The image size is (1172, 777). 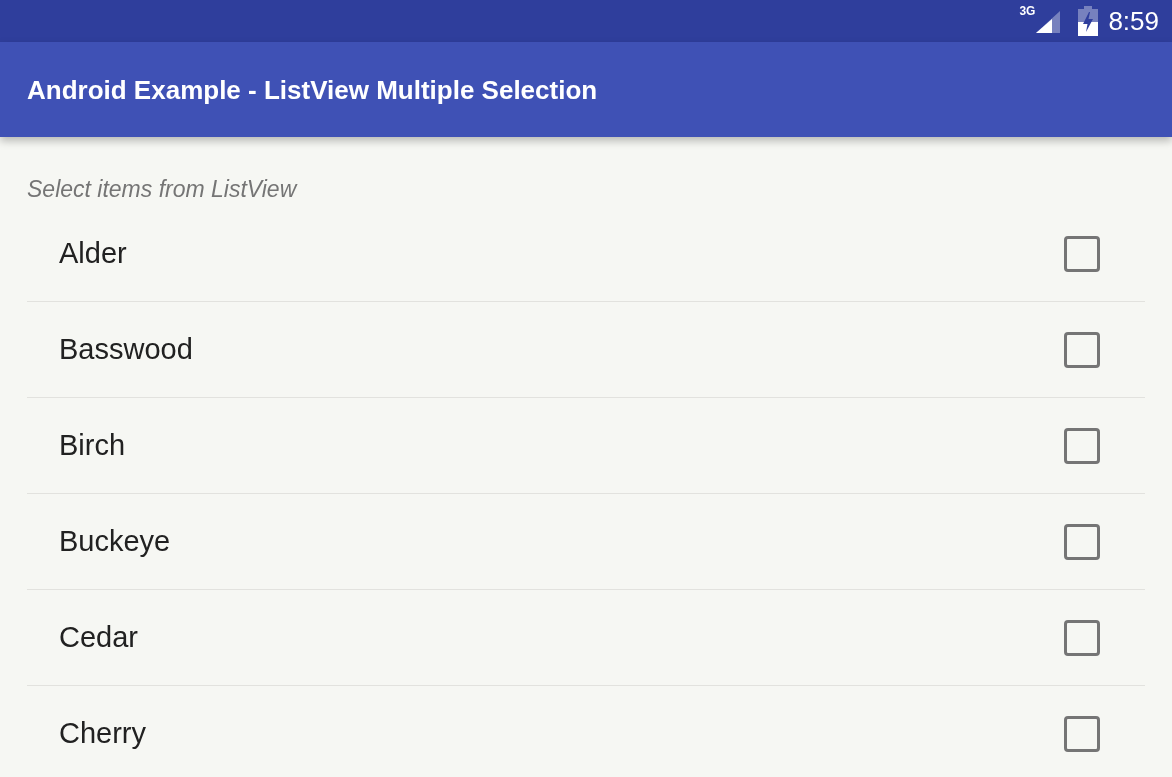 I want to click on clock-time: 8:59, so click(x=1133, y=21).